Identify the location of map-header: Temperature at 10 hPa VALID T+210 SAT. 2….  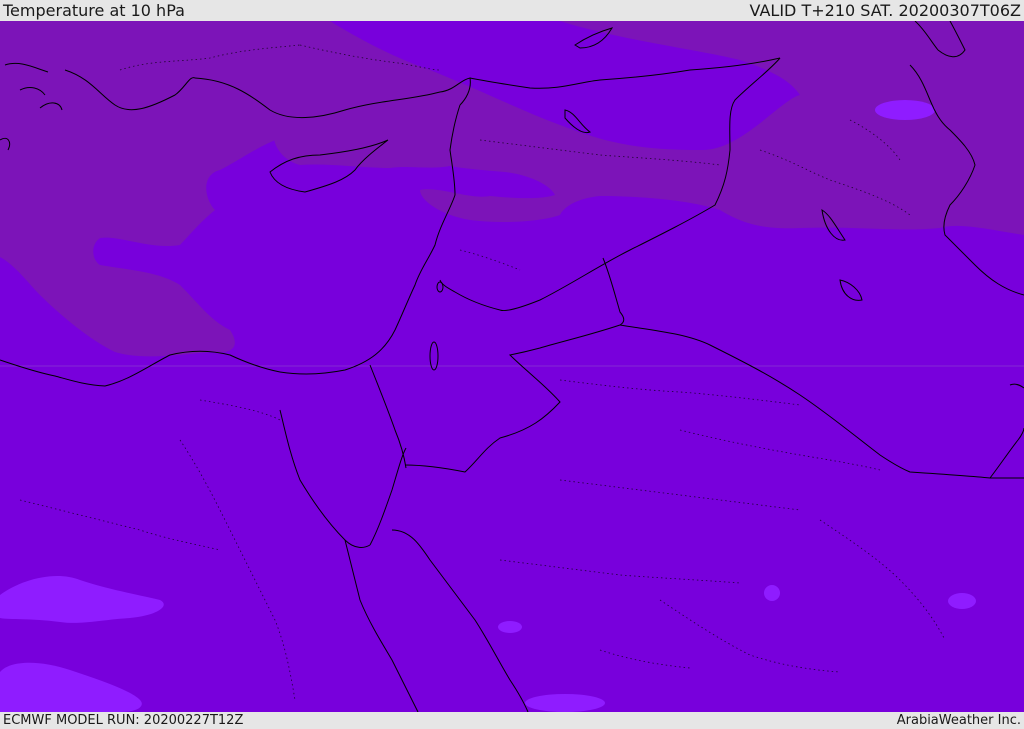
(512, 10).